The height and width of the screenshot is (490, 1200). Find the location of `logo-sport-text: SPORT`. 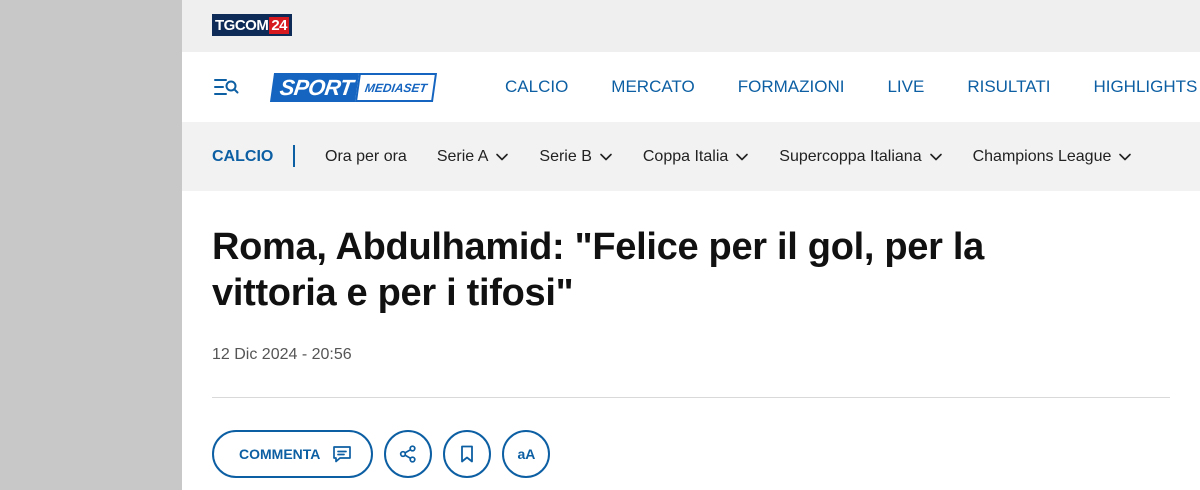

logo-sport-text: SPORT is located at coordinates (315, 87).